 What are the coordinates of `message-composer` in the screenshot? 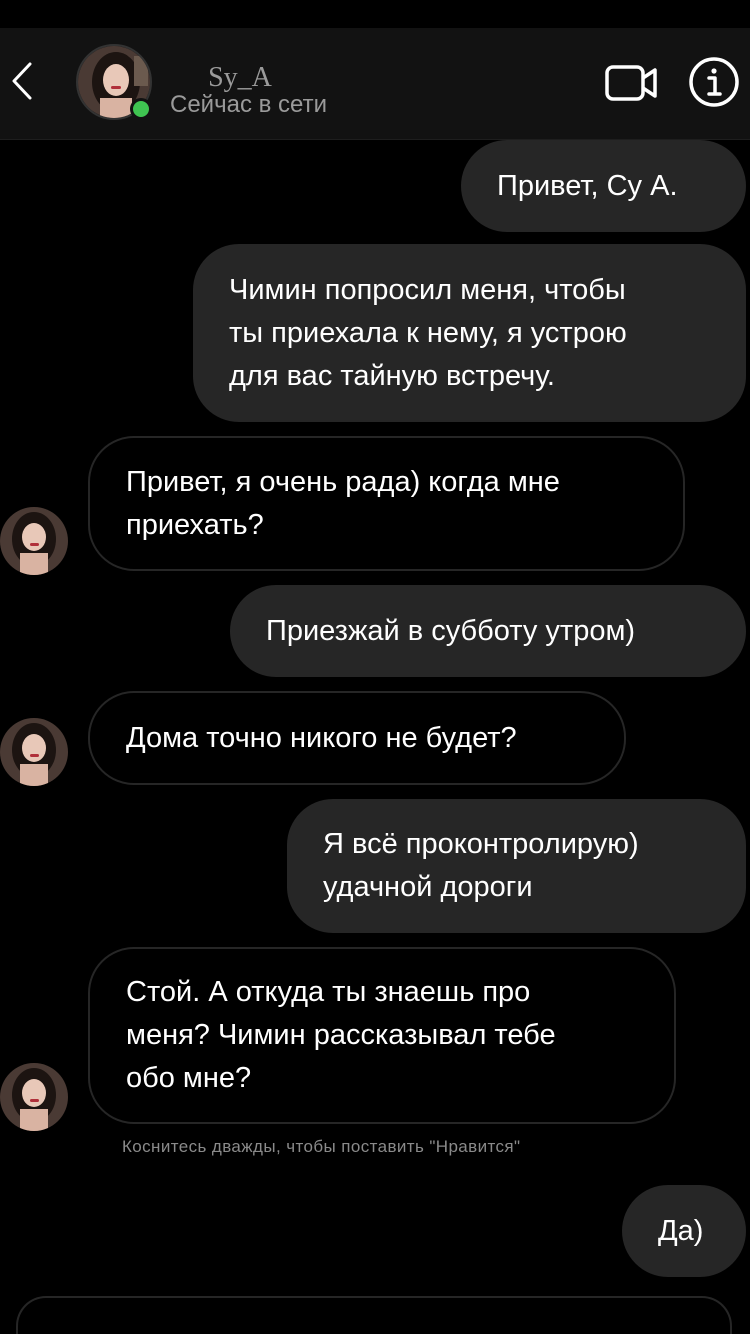 It's located at (374, 1315).